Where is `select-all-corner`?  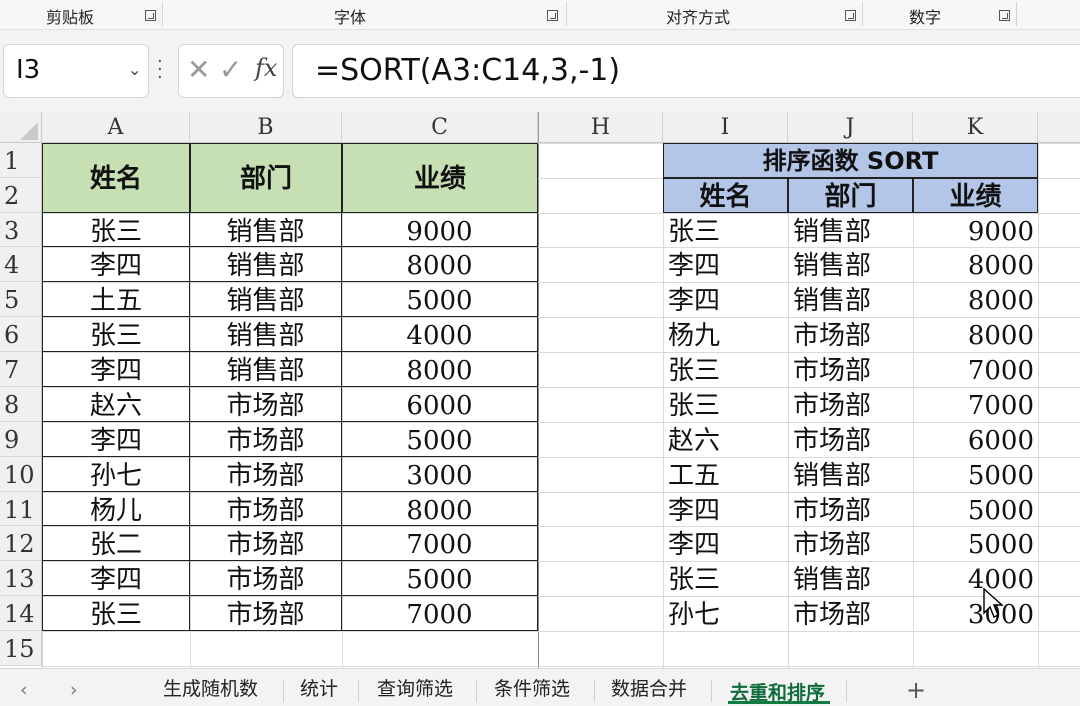 select-all-corner is located at coordinates (21, 127).